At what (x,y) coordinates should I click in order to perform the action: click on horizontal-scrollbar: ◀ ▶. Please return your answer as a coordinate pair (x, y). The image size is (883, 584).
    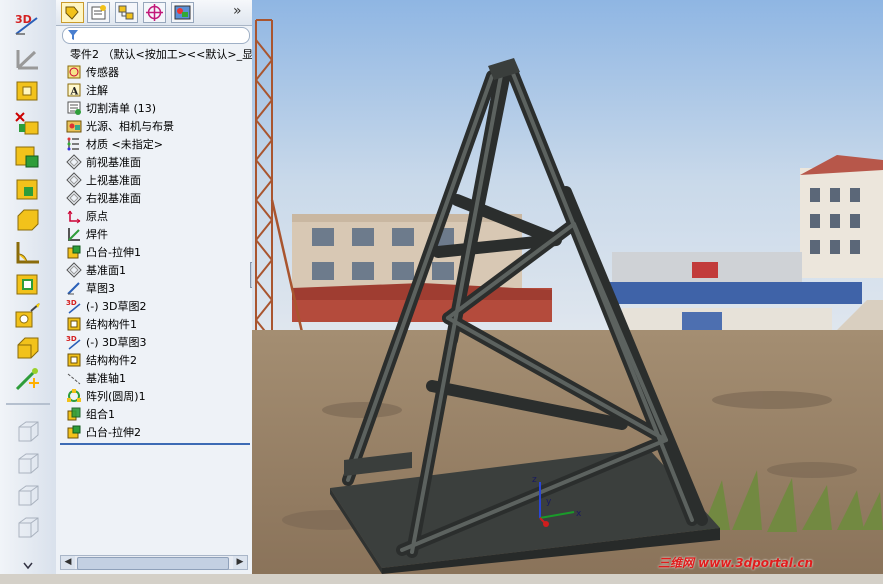
    Looking at the image, I should click on (154, 562).